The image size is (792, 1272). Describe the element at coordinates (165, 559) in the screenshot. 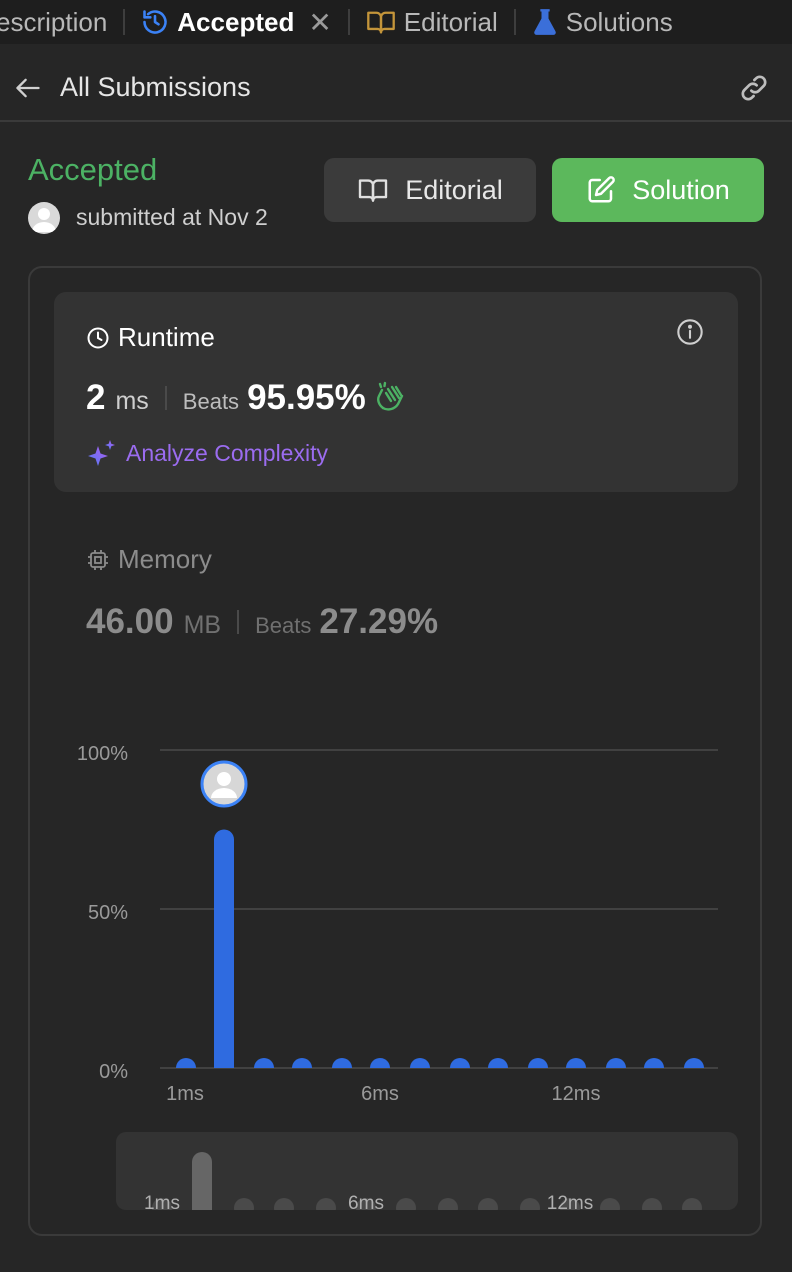

I see `memory-label-text: Memory` at that location.